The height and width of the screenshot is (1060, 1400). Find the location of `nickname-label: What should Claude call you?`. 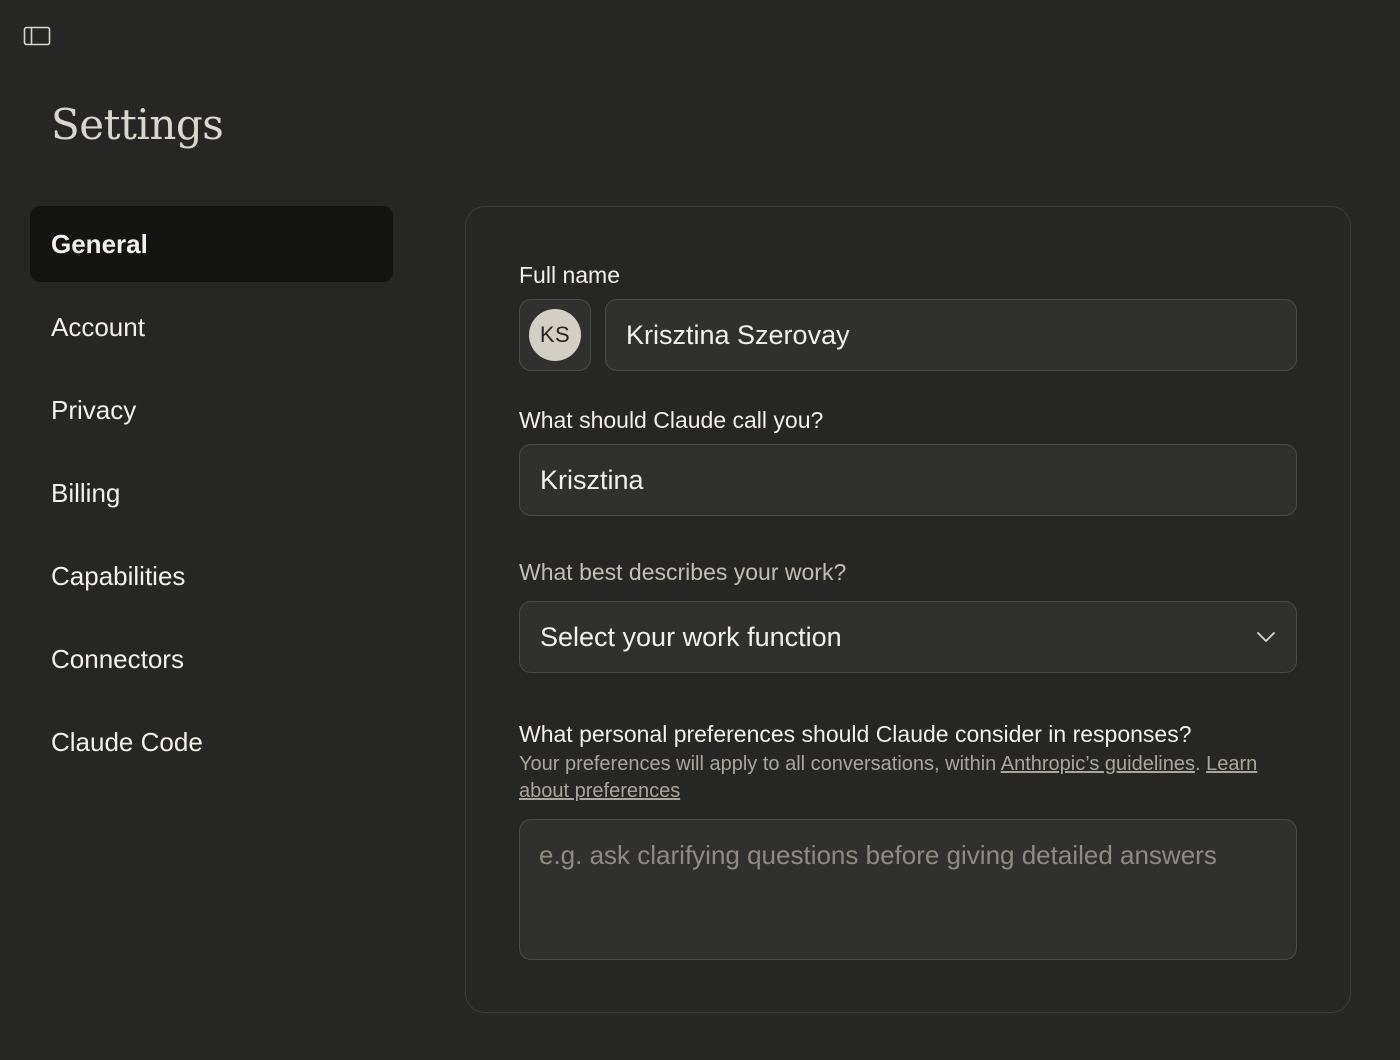

nickname-label: What should Claude call you? is located at coordinates (671, 420).